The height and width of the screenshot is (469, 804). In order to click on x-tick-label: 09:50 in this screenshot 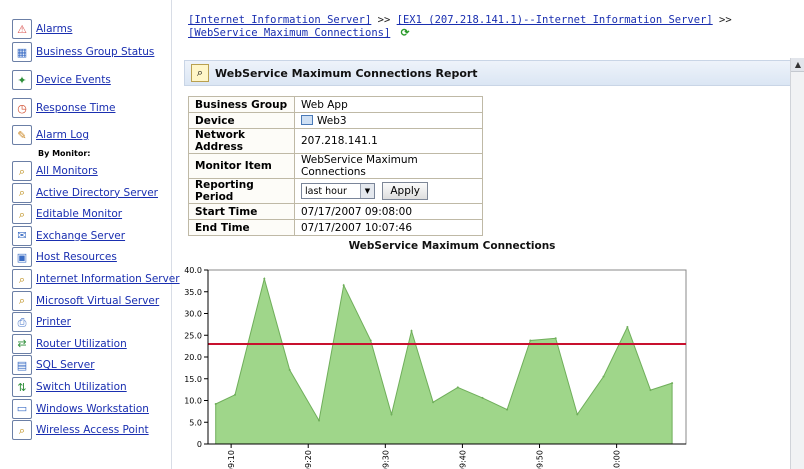, I will do `click(540, 459)`.